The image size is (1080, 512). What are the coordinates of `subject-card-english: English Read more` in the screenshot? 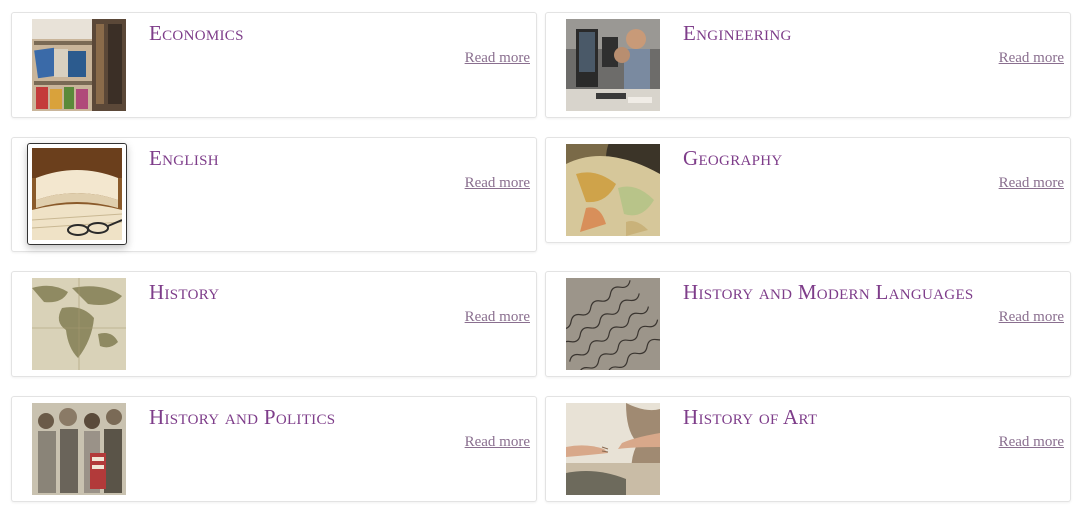 It's located at (274, 194).